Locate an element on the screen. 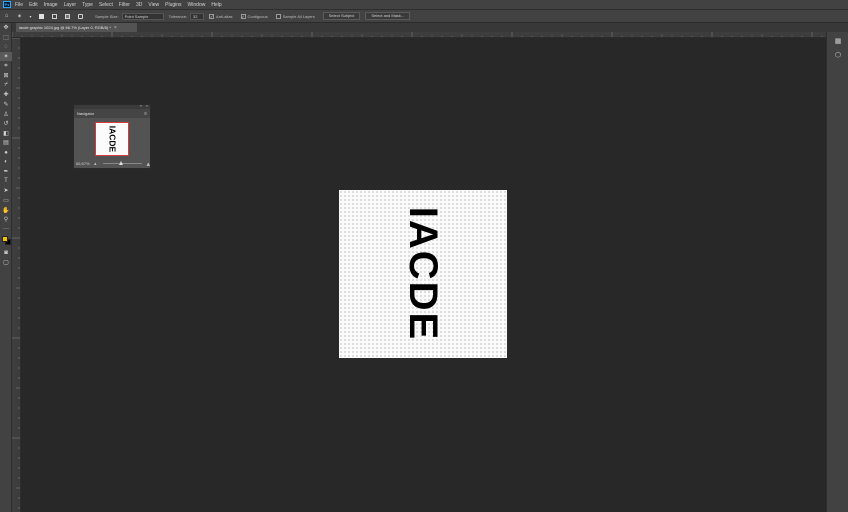 Image resolution: width=848 pixels, height=512 pixels. contiguous-checkbox: ✓ is located at coordinates (243, 16).